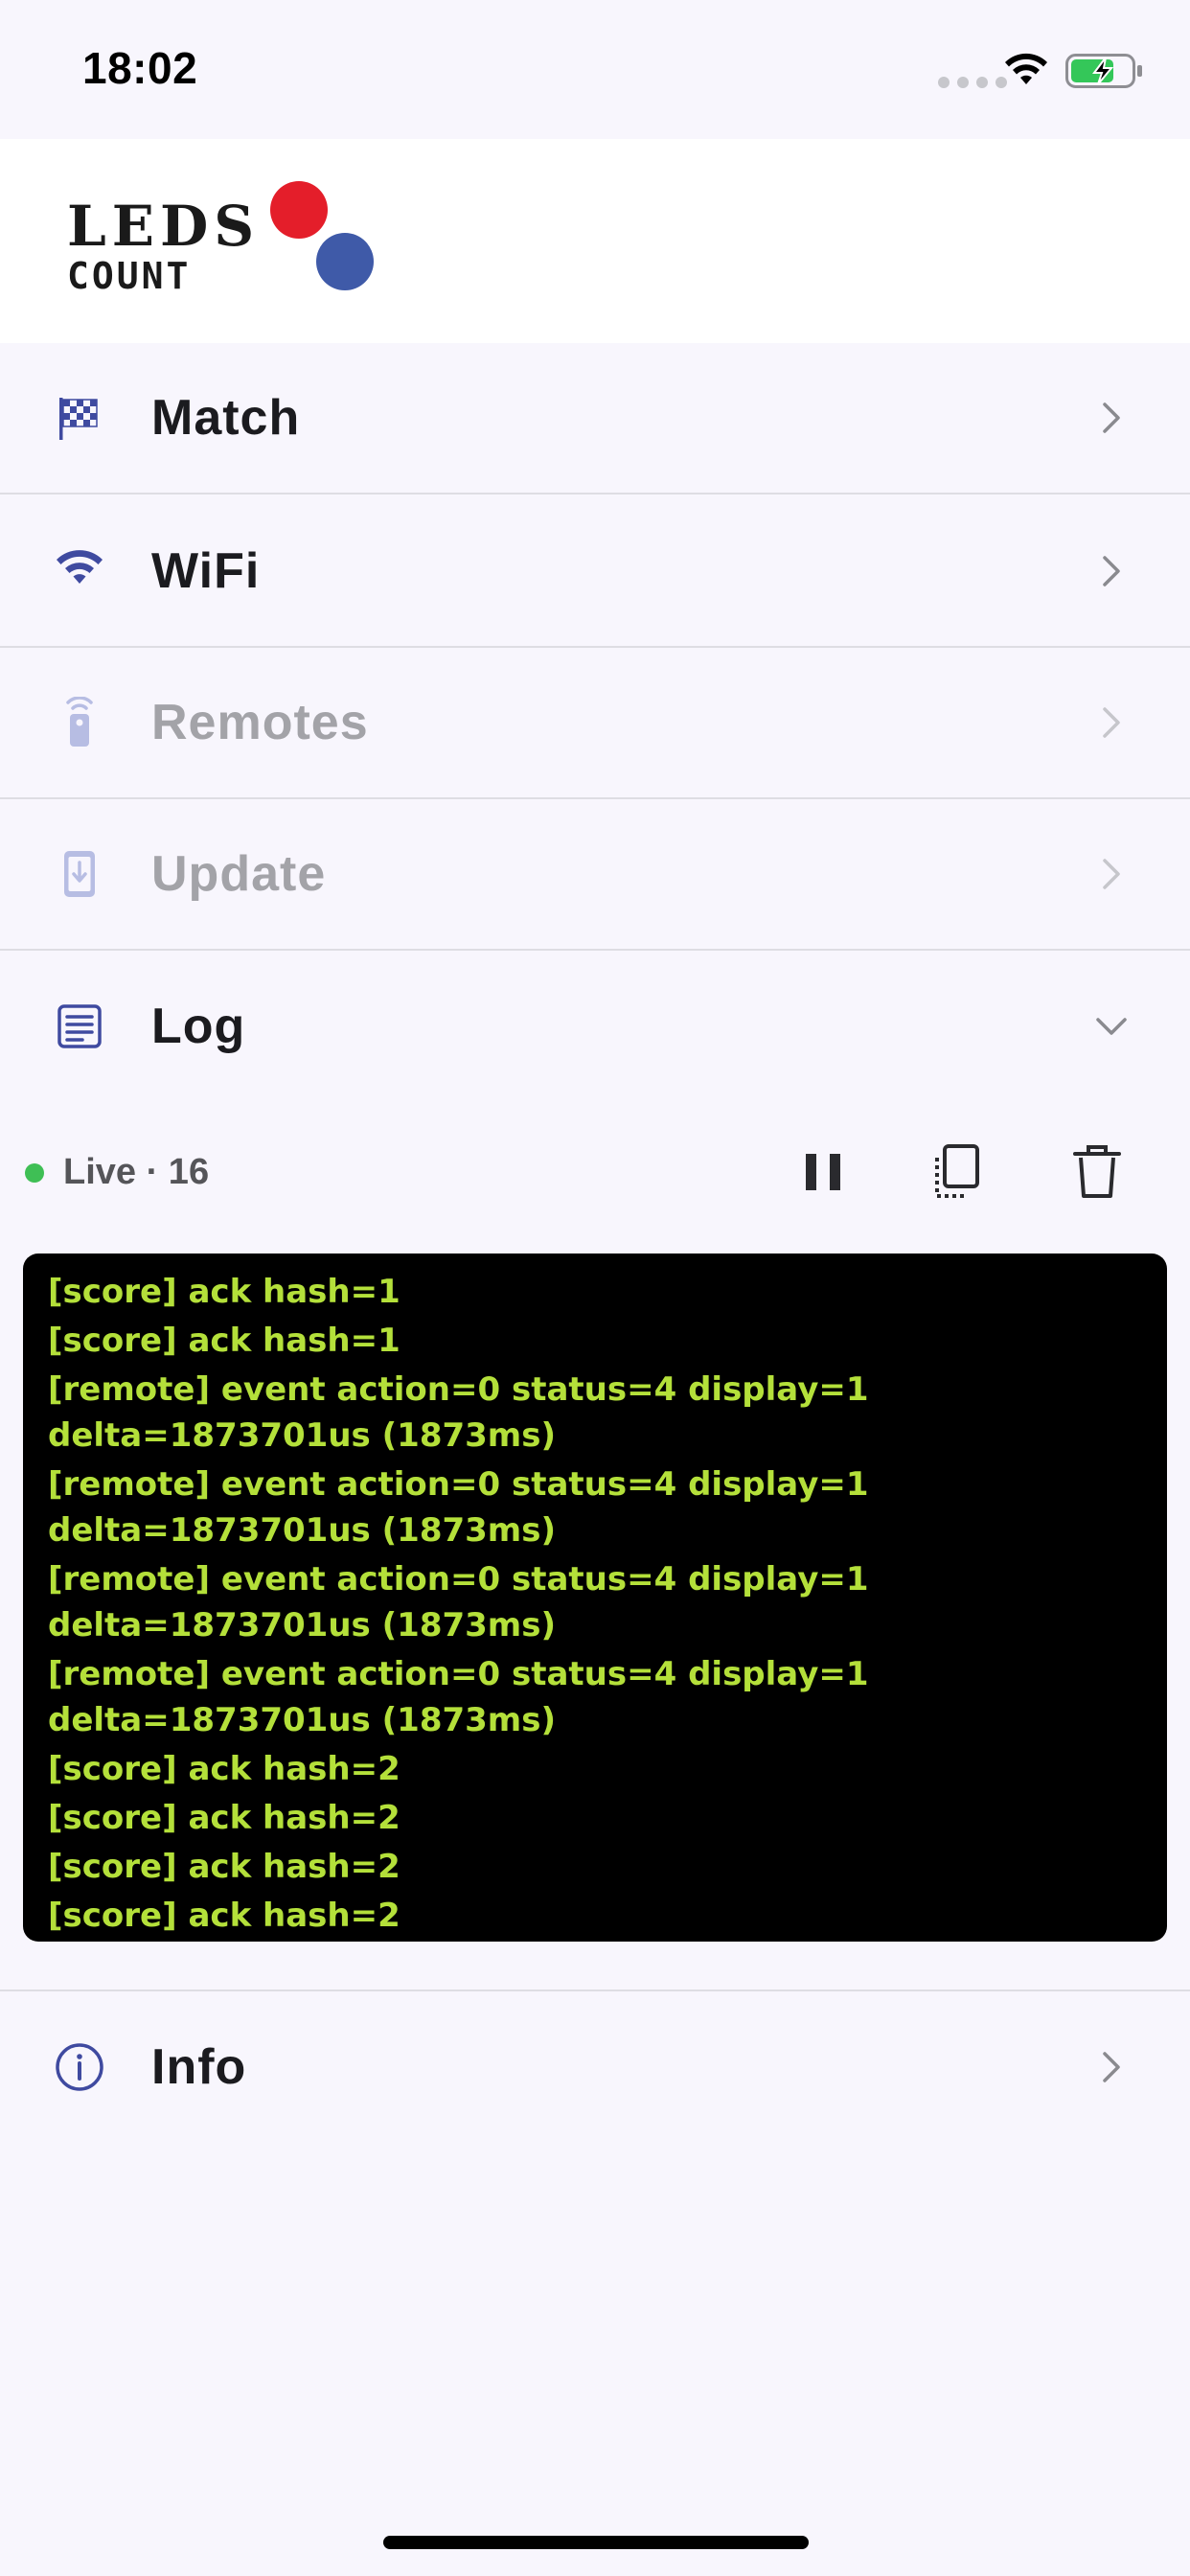  What do you see at coordinates (345, 261) in the screenshot?
I see `logo-blue-dot` at bounding box center [345, 261].